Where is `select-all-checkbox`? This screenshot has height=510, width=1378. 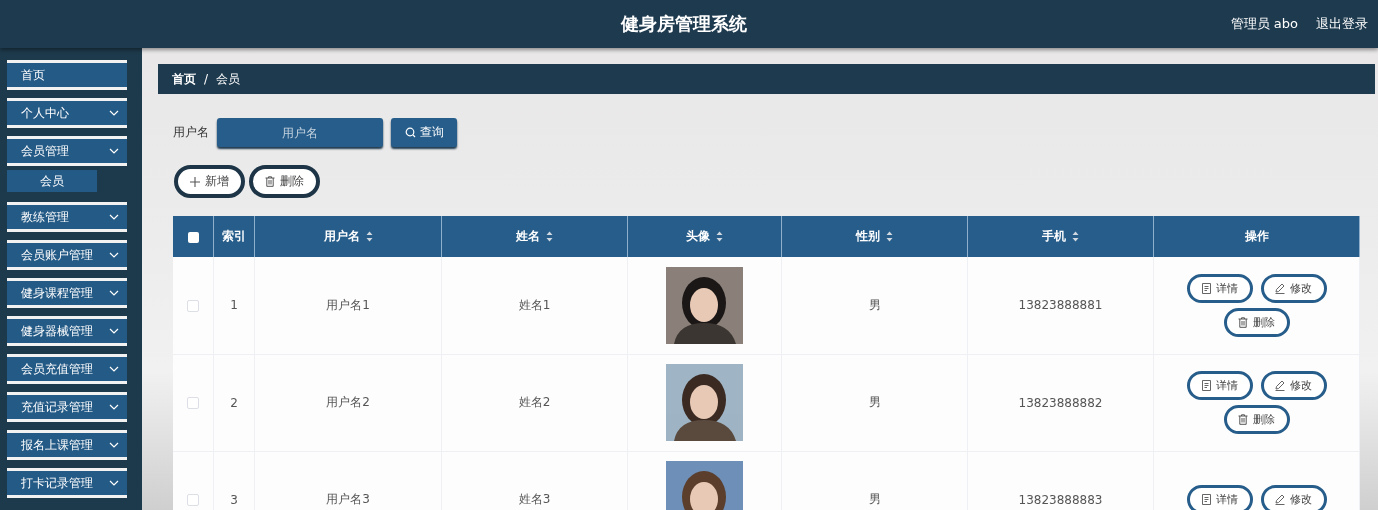 select-all-checkbox is located at coordinates (193, 237).